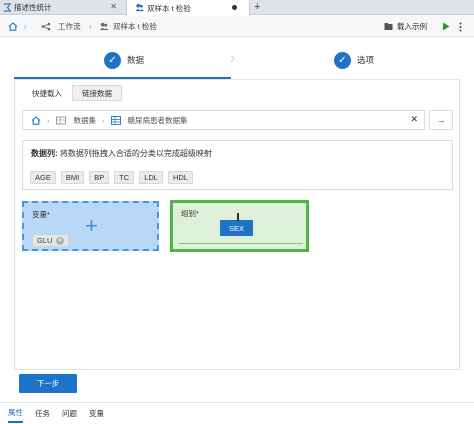  Describe the element at coordinates (113, 6) in the screenshot. I see `close-icon: ✕` at that location.